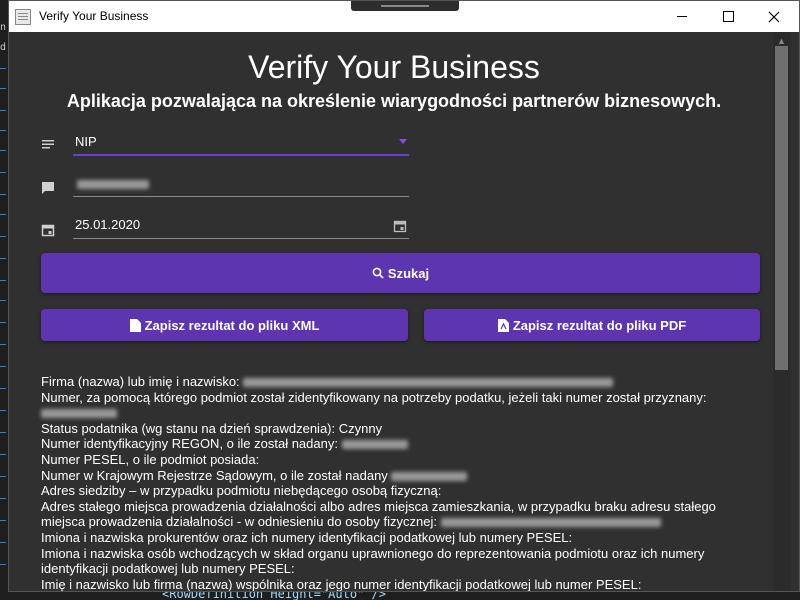 Image resolution: width=800 pixels, height=600 pixels. Describe the element at coordinates (241, 226) in the screenshot. I see `date-picker: 25.01.2020` at that location.